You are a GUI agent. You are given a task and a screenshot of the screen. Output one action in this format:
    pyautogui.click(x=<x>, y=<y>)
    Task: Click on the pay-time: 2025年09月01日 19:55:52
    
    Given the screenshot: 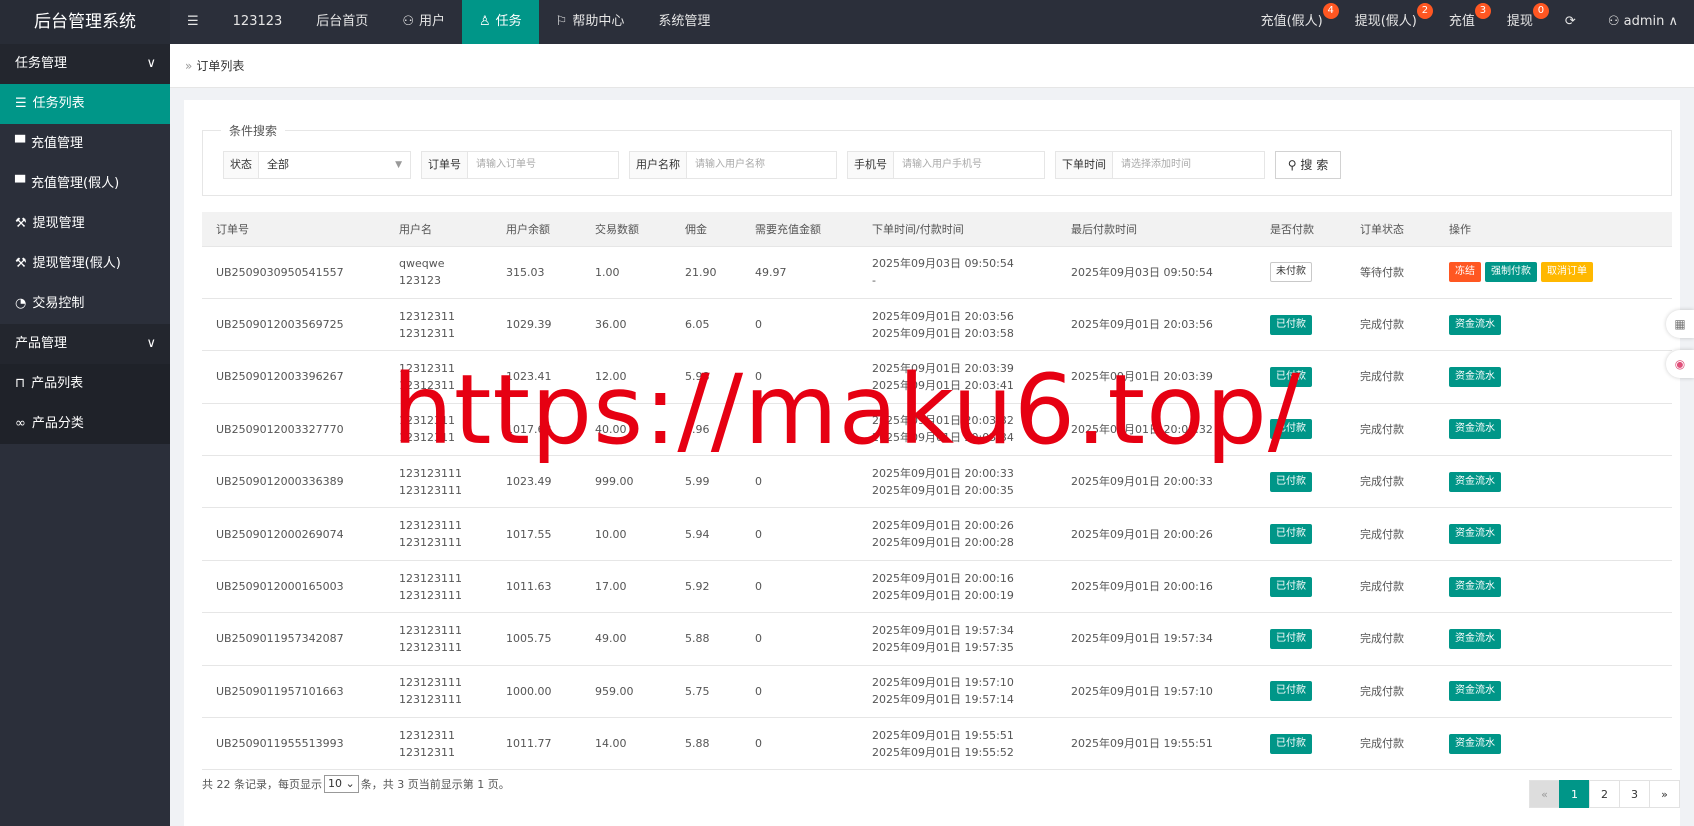 What is the action you would take?
    pyautogui.click(x=943, y=752)
    